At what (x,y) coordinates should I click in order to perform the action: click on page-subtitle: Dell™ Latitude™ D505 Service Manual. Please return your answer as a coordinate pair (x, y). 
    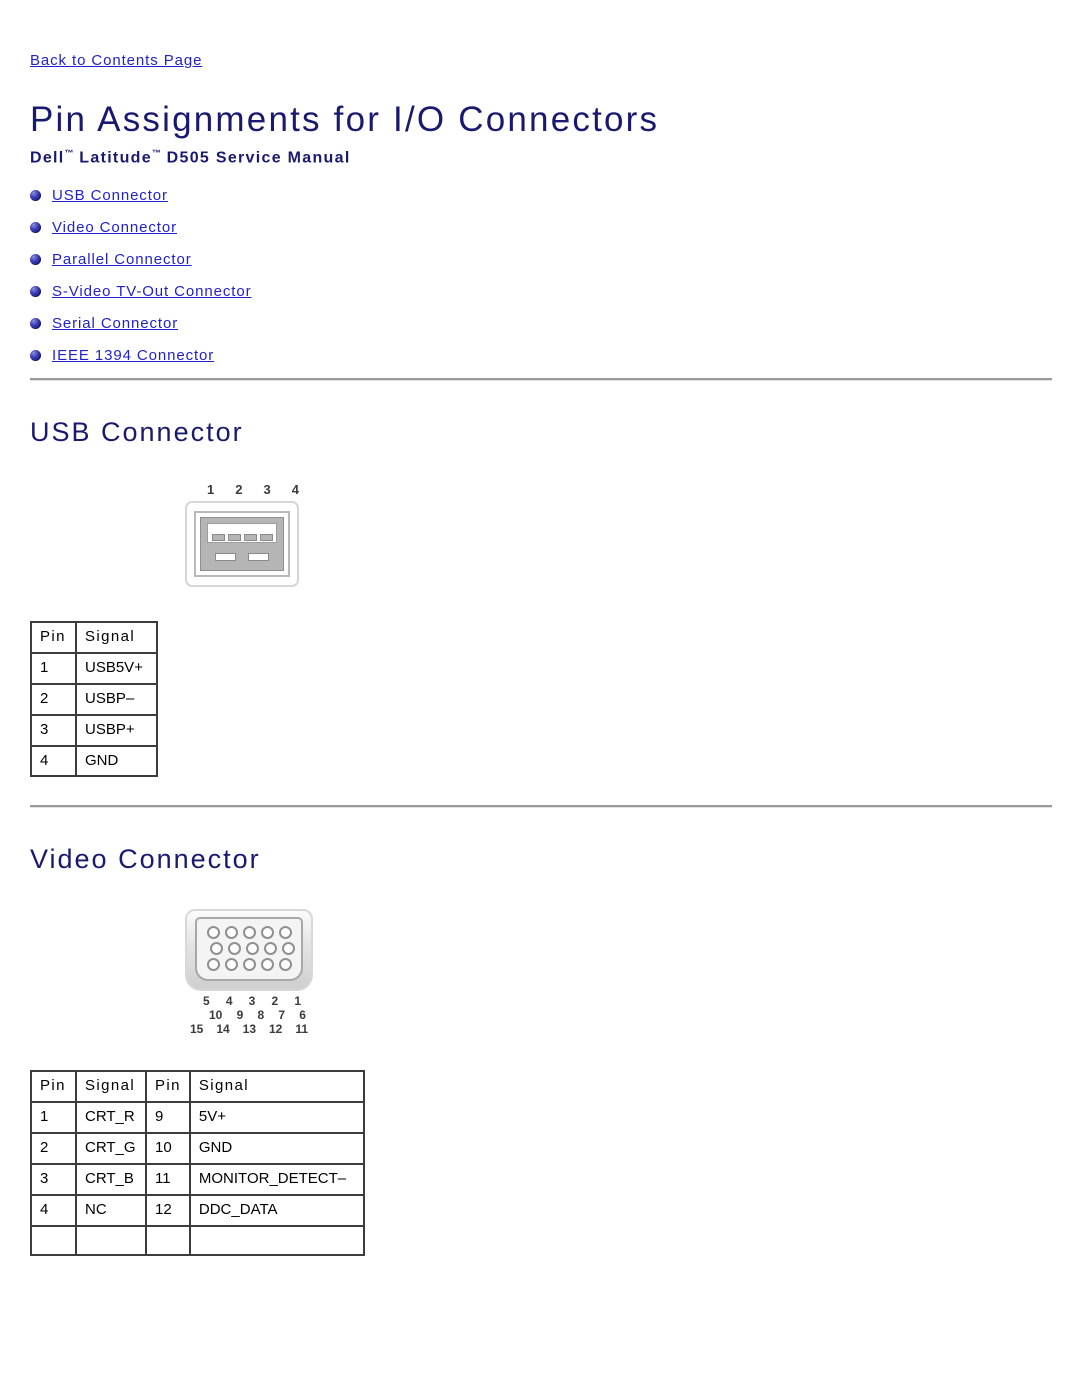
    Looking at the image, I should click on (555, 157).